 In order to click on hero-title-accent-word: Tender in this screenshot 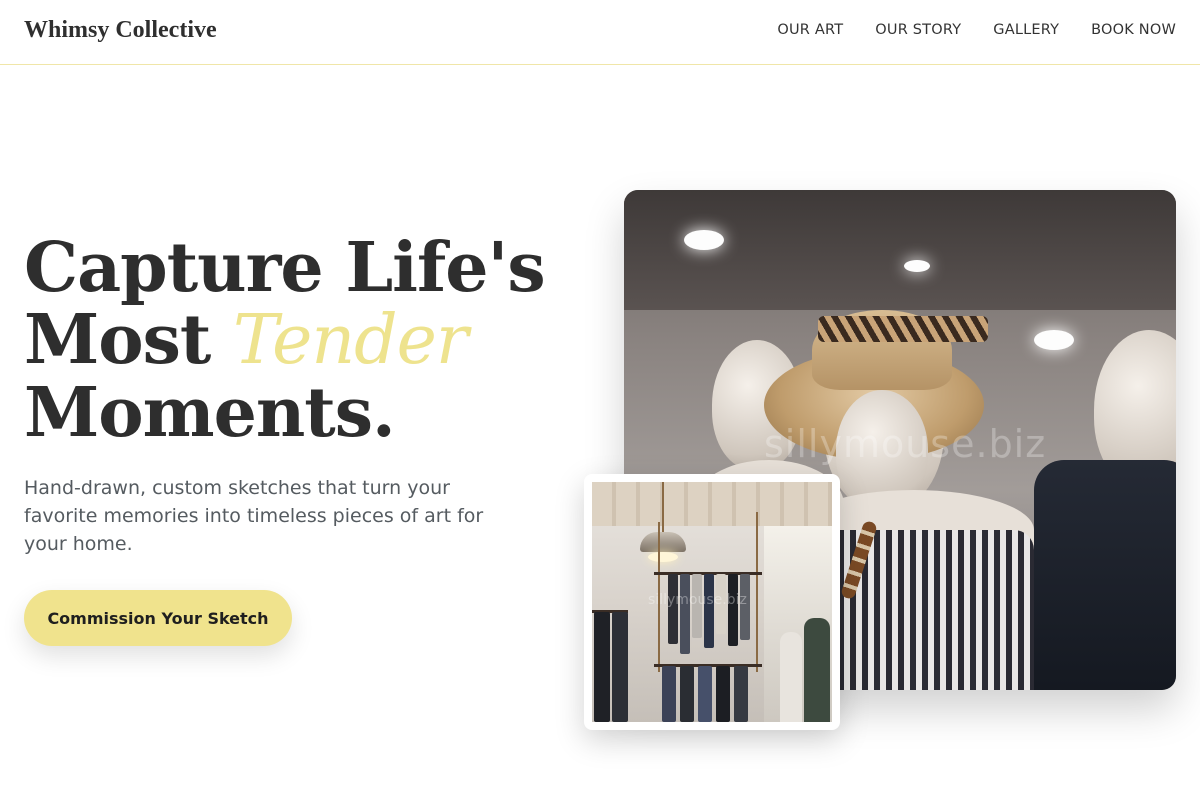, I will do `click(350, 340)`.